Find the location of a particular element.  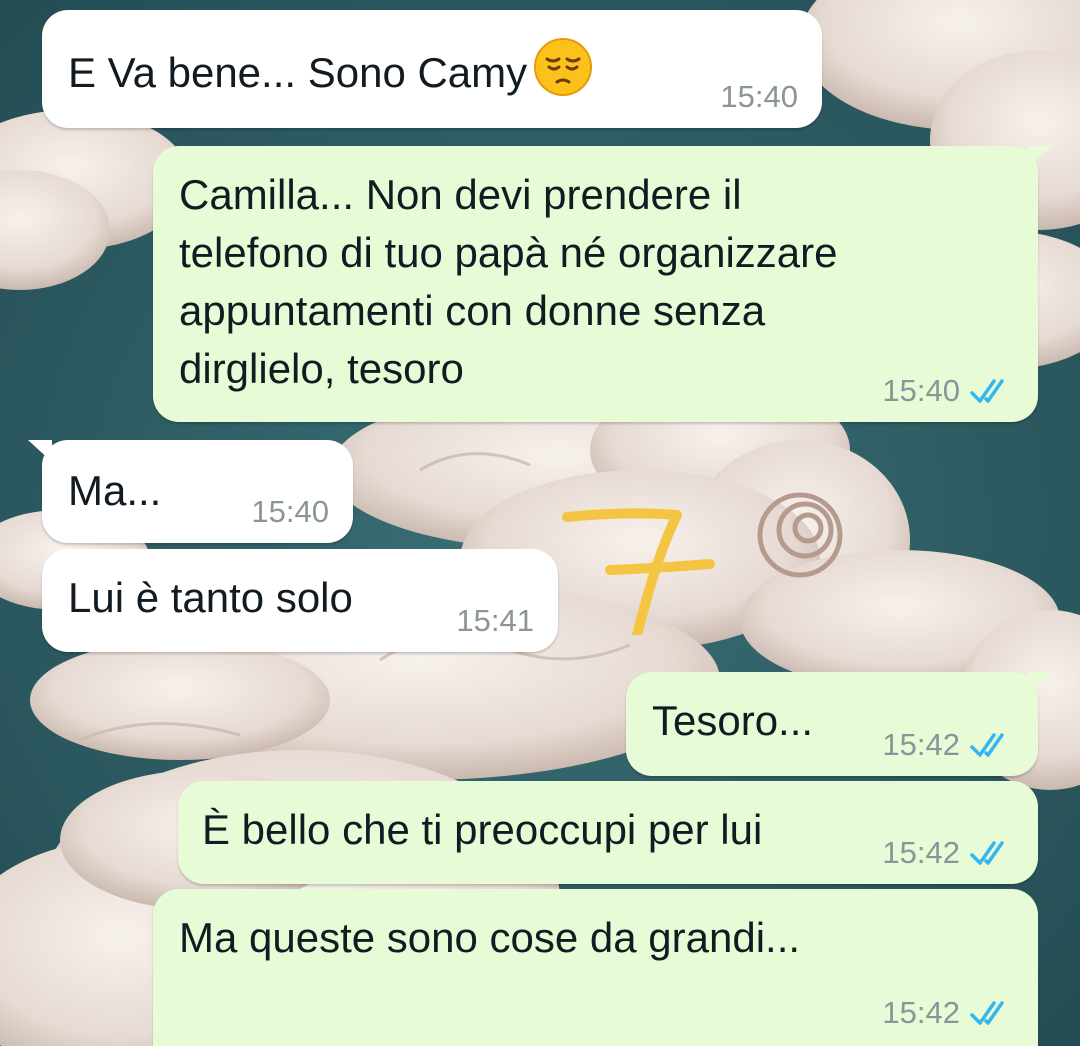

message-bubble-outgoing: Tesoro... 15:42 is located at coordinates (839, 724).